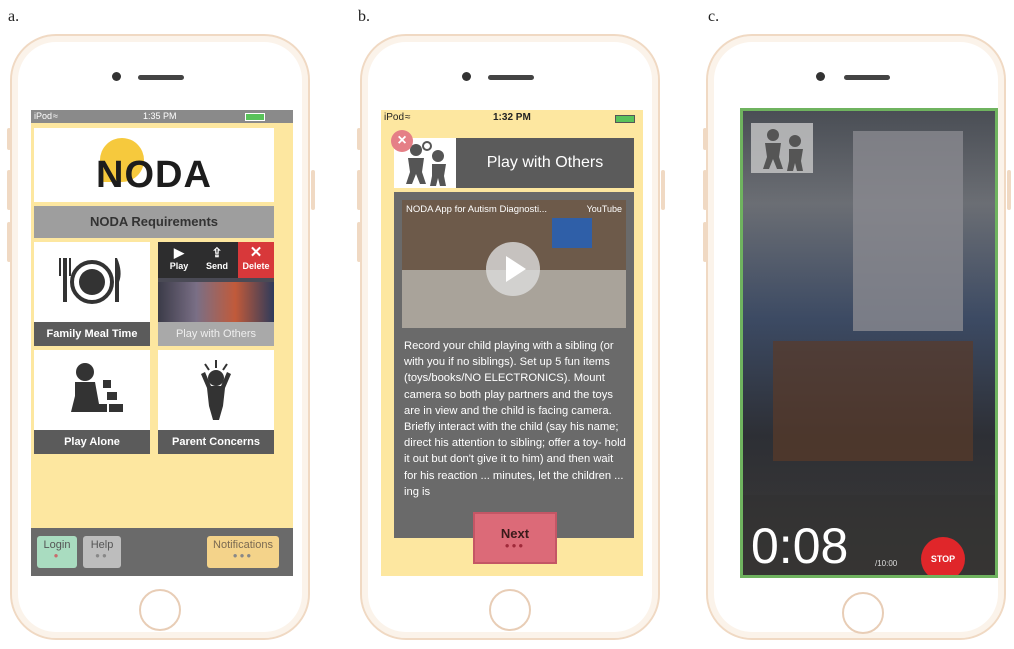 The width and height of the screenshot is (1014, 649). Describe the element at coordinates (782, 148) in the screenshot. I see `kids-playing-icon` at that location.